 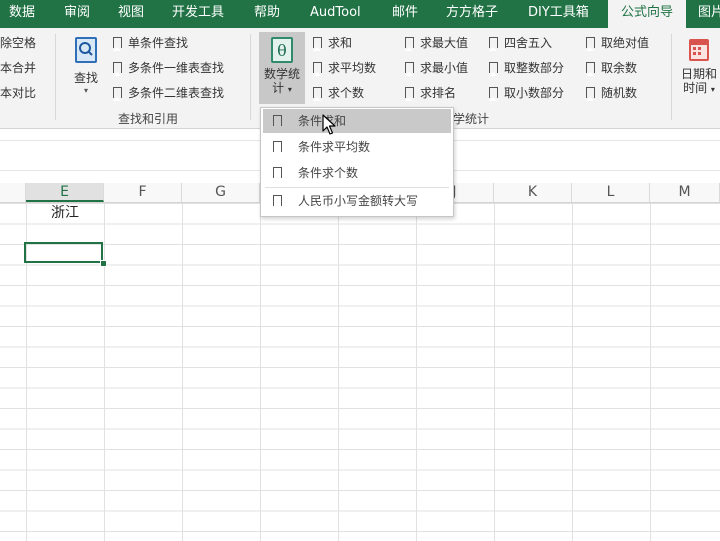 I want to click on max-item: 求最大值, so click(x=436, y=43).